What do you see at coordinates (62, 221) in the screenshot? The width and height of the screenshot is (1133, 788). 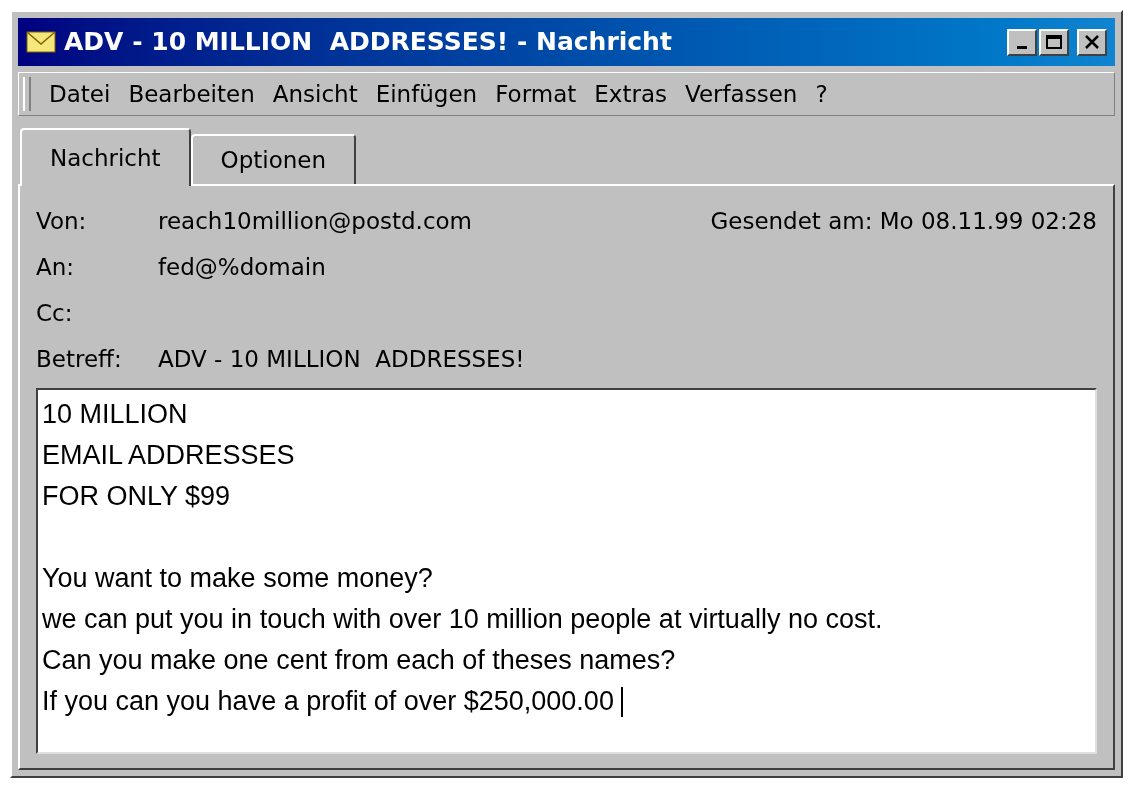 I see `field-label: Von:` at bounding box center [62, 221].